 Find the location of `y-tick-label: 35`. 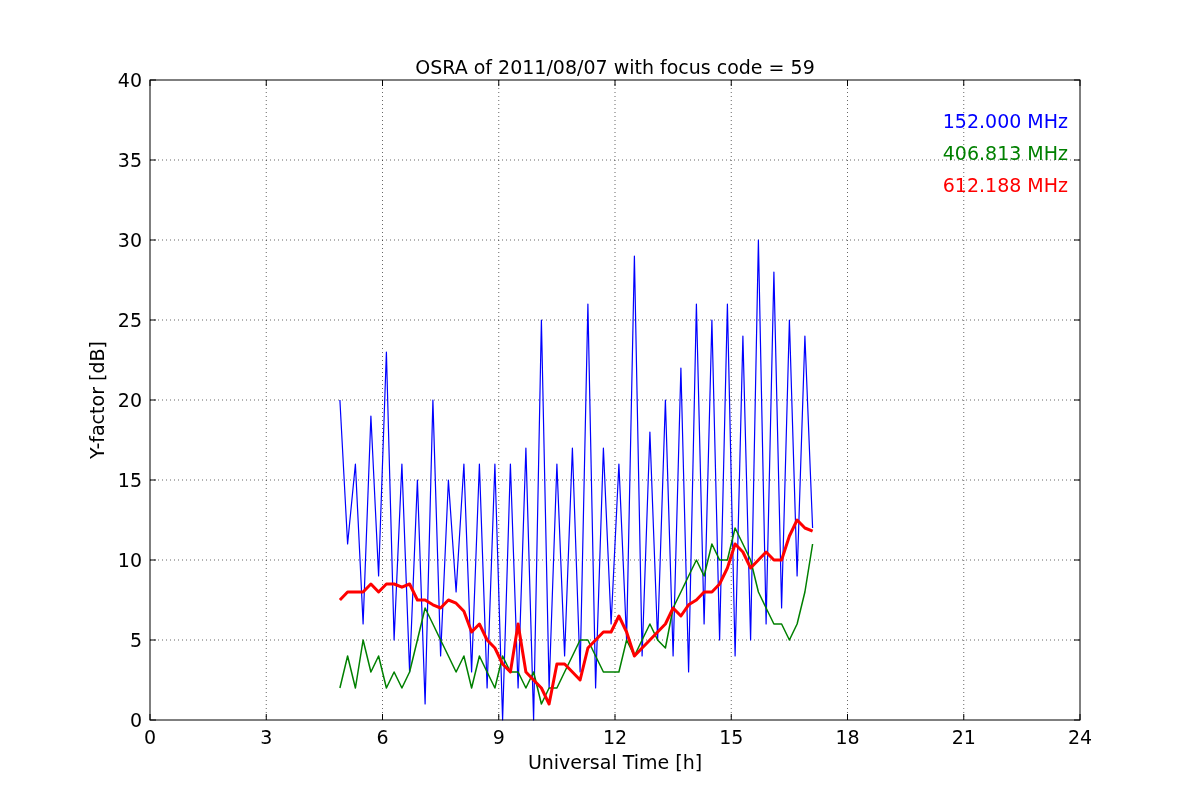

y-tick-label: 35 is located at coordinates (129, 160).